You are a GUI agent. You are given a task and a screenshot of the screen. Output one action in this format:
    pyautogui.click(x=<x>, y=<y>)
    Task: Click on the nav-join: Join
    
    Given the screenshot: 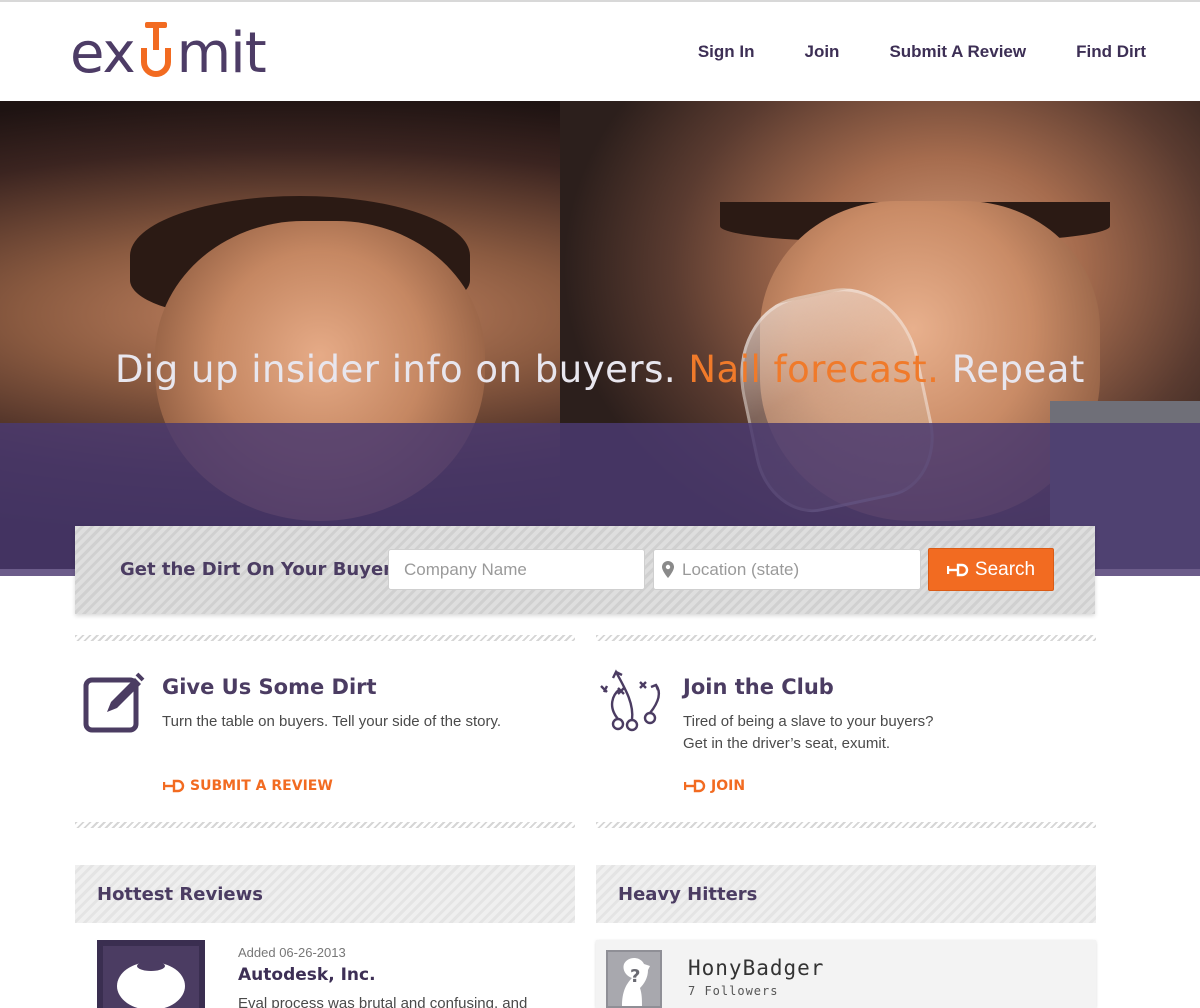 What is the action you would take?
    pyautogui.click(x=822, y=52)
    